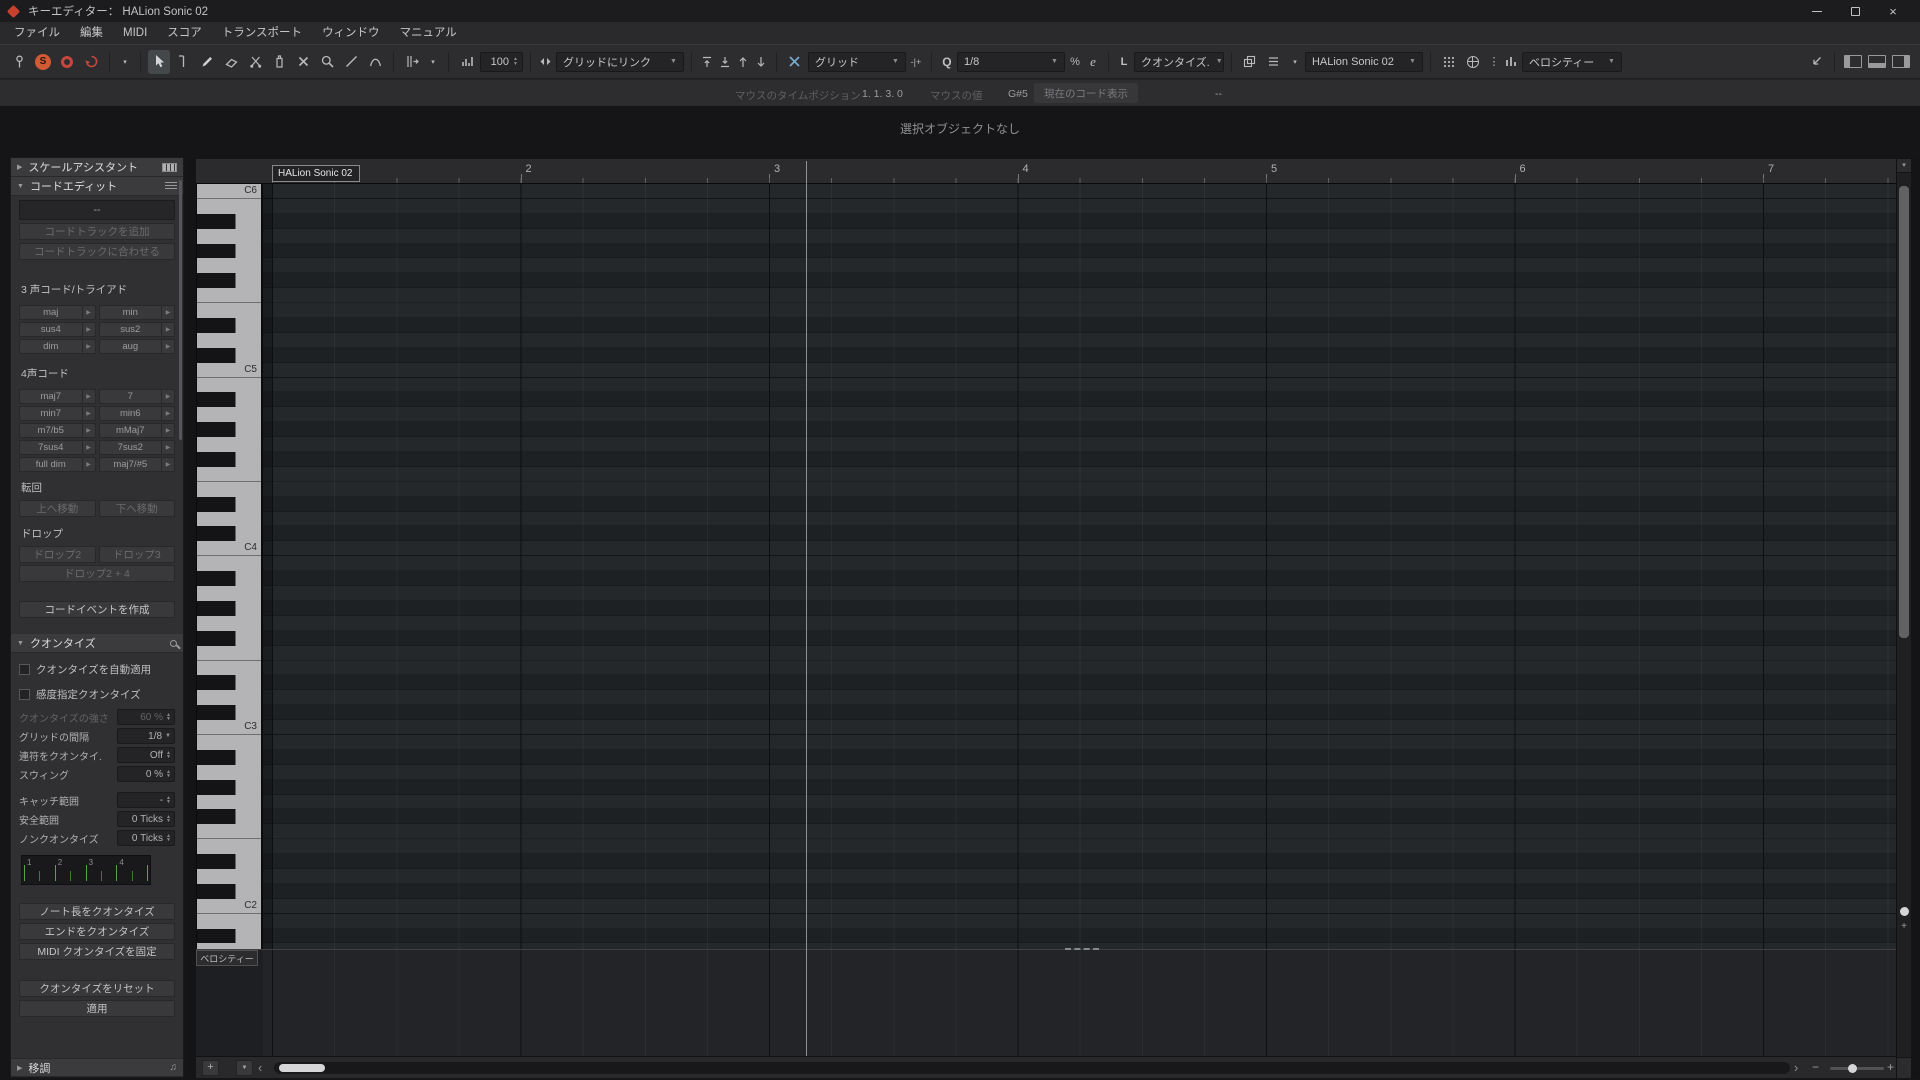 This screenshot has width=1920, height=1080. What do you see at coordinates (136, 464) in the screenshot?
I see `chord-button-maj7-5: maj7/#5 ▶` at bounding box center [136, 464].